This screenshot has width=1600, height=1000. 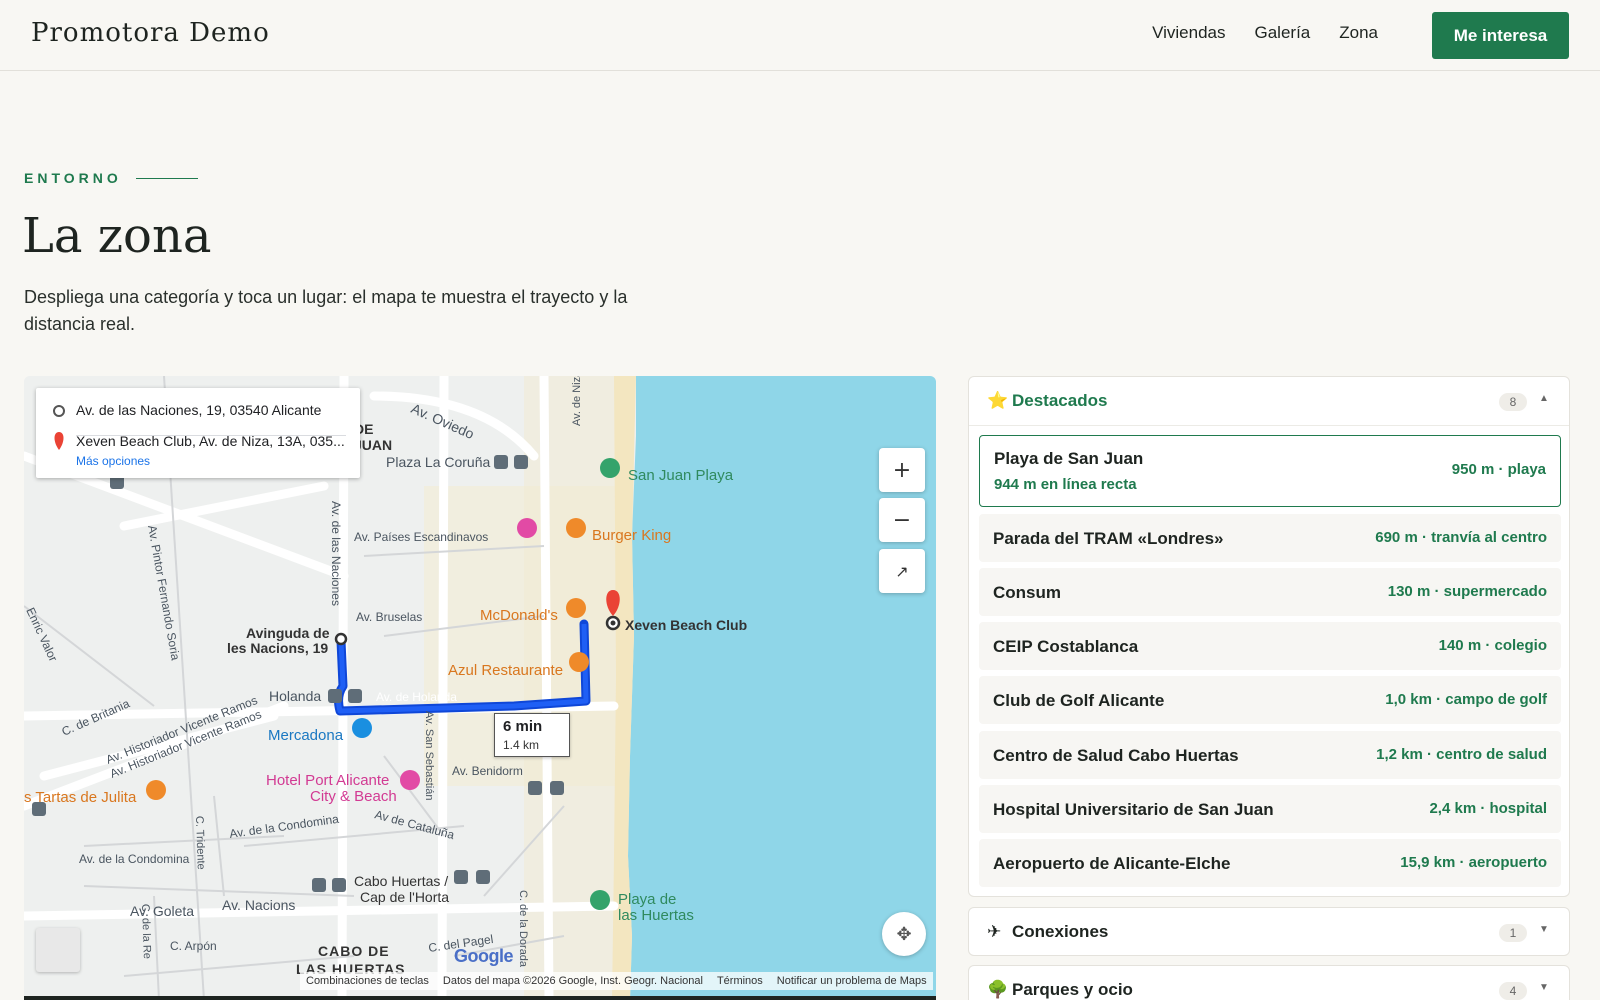 I want to click on route-endpoints-icon, so click(x=59, y=427).